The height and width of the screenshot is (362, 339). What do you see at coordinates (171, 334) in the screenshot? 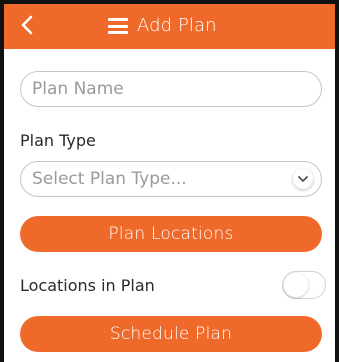
I see `schedule-plan-button: Schedule Plan` at bounding box center [171, 334].